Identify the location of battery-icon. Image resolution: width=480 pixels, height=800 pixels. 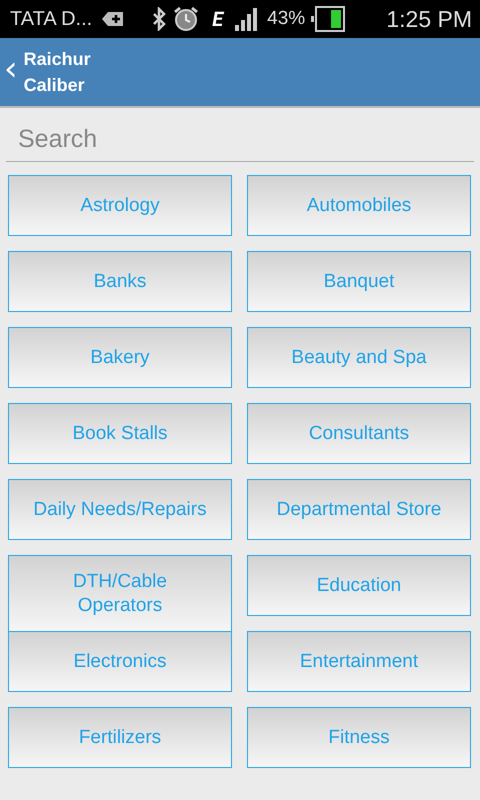
(328, 19).